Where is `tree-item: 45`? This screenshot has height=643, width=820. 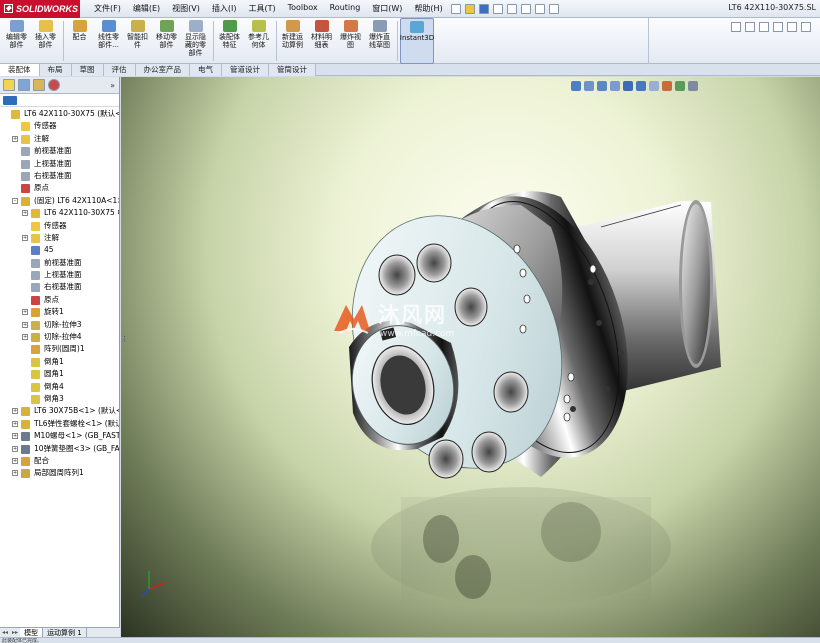 tree-item: 45 is located at coordinates (59, 250).